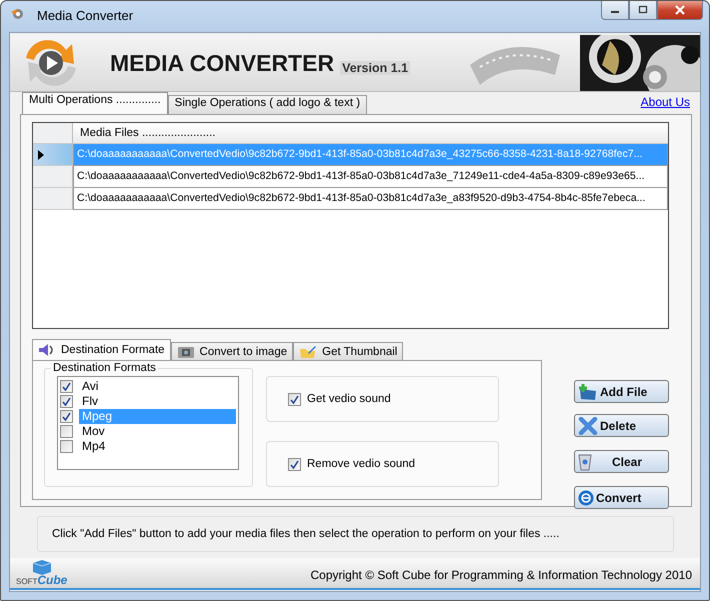 This screenshot has width=710, height=601. What do you see at coordinates (621, 391) in the screenshot?
I see `action-button: Add File` at bounding box center [621, 391].